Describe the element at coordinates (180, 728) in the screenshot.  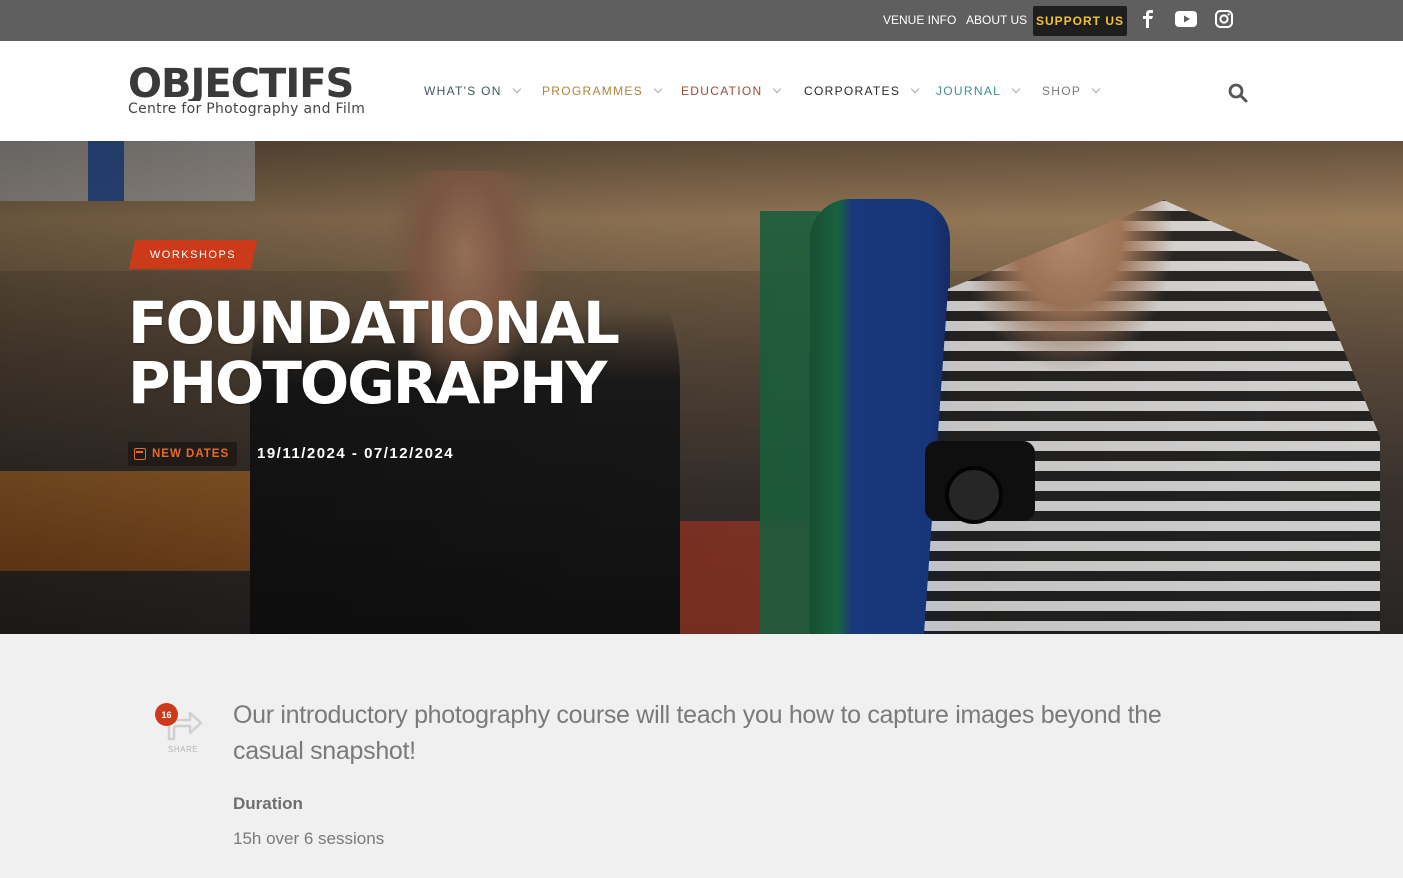
I see `share-button: 16 SHARE` at that location.